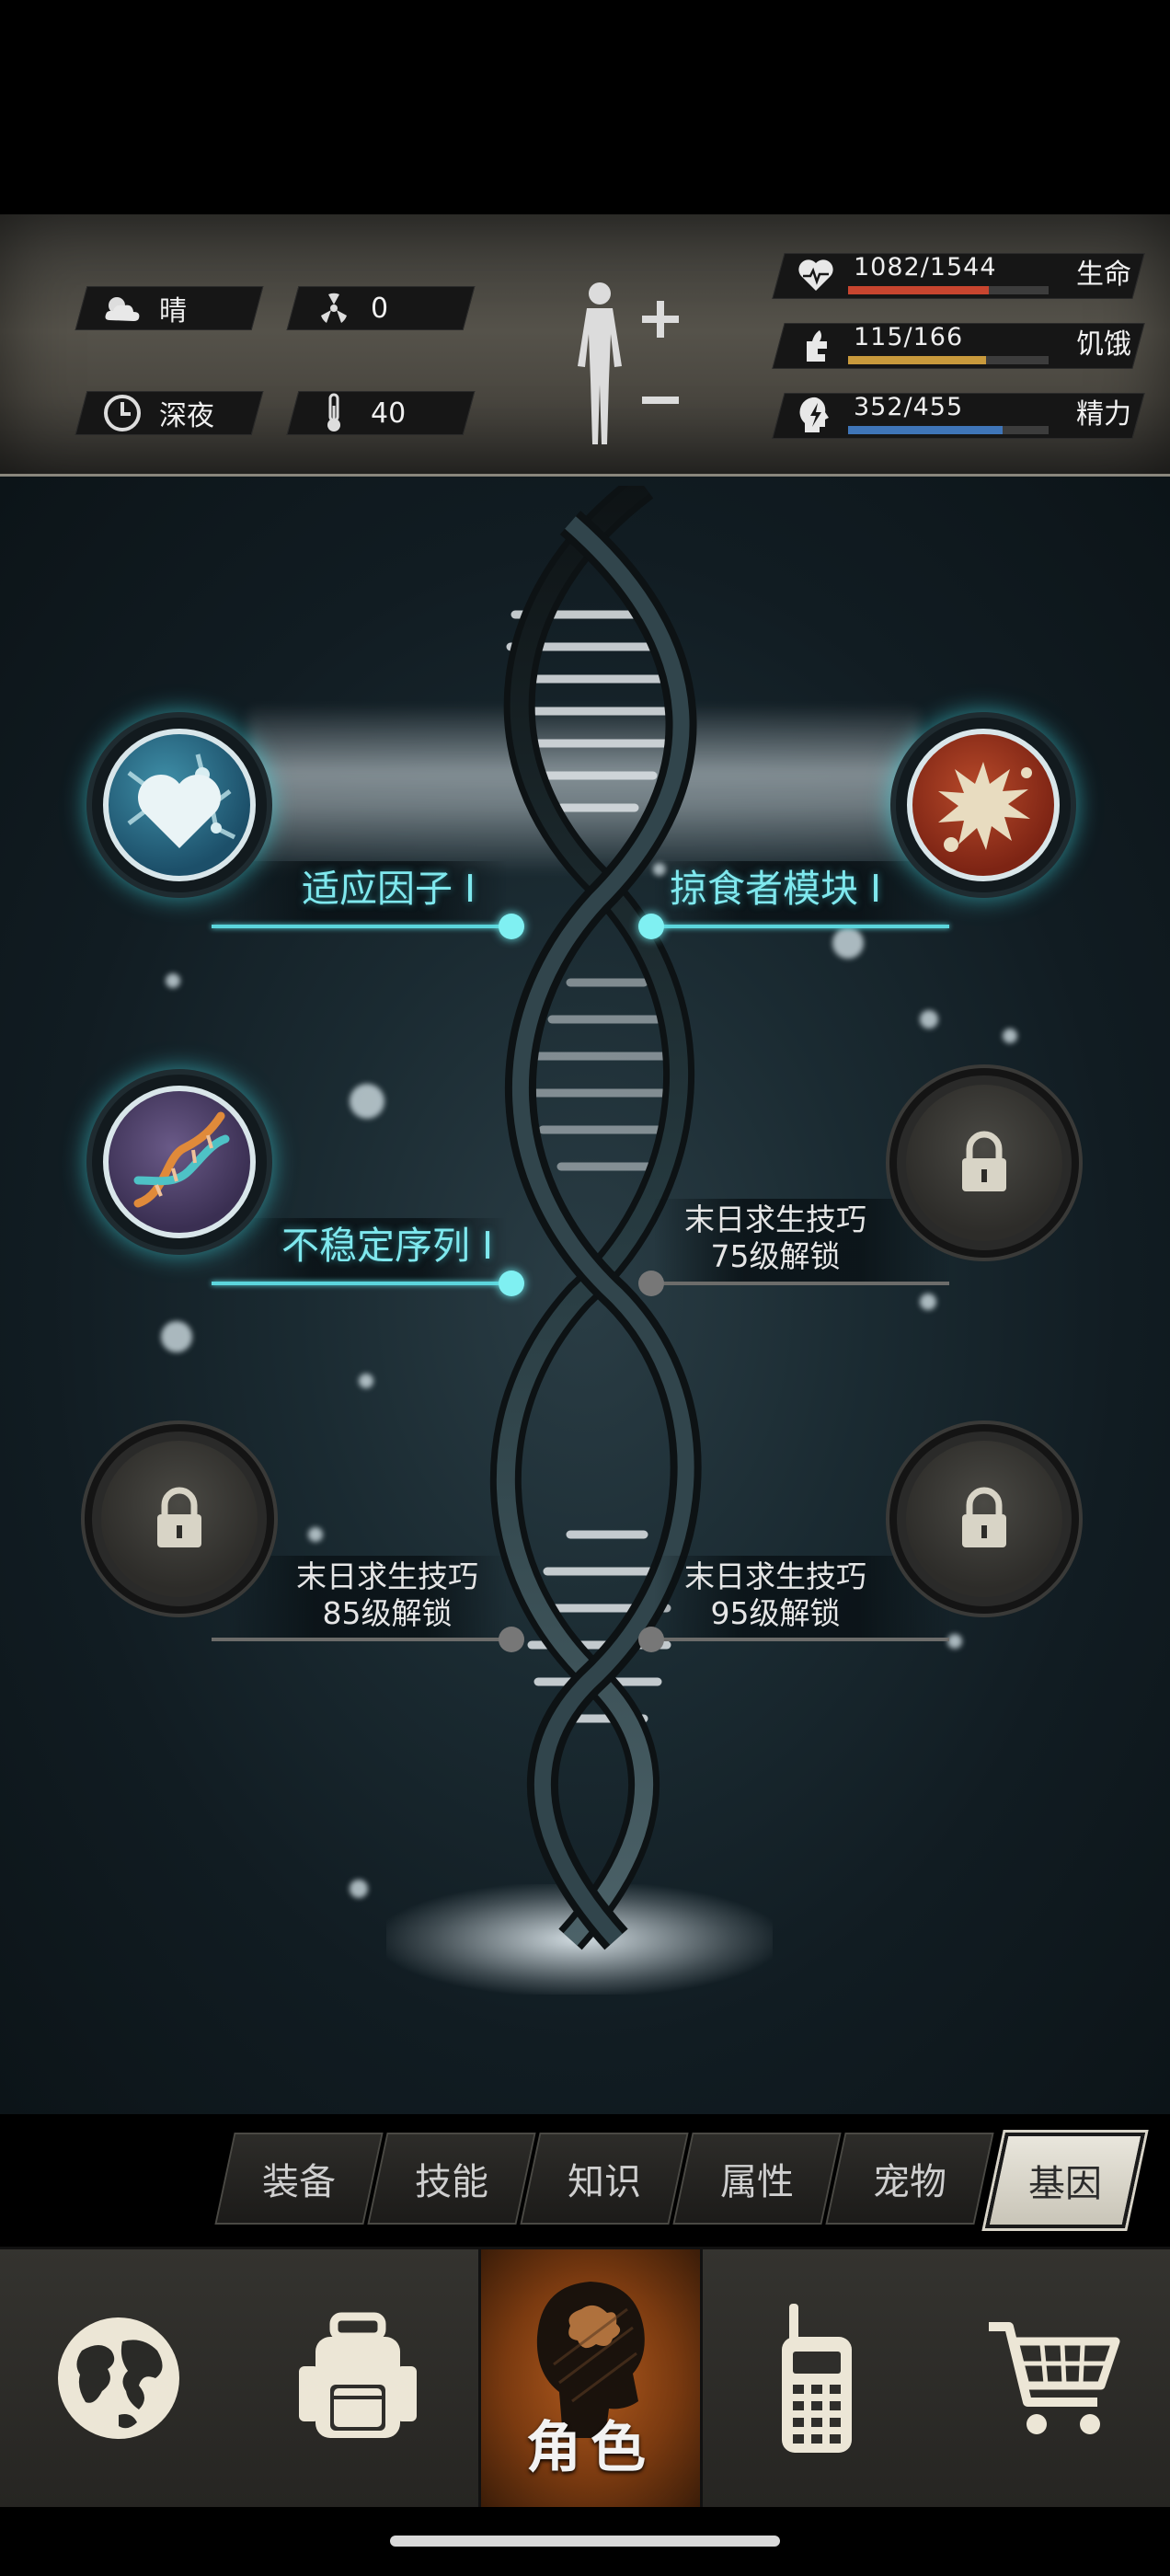 This screenshot has height=2576, width=1170. I want to click on radiation-icon, so click(334, 308).